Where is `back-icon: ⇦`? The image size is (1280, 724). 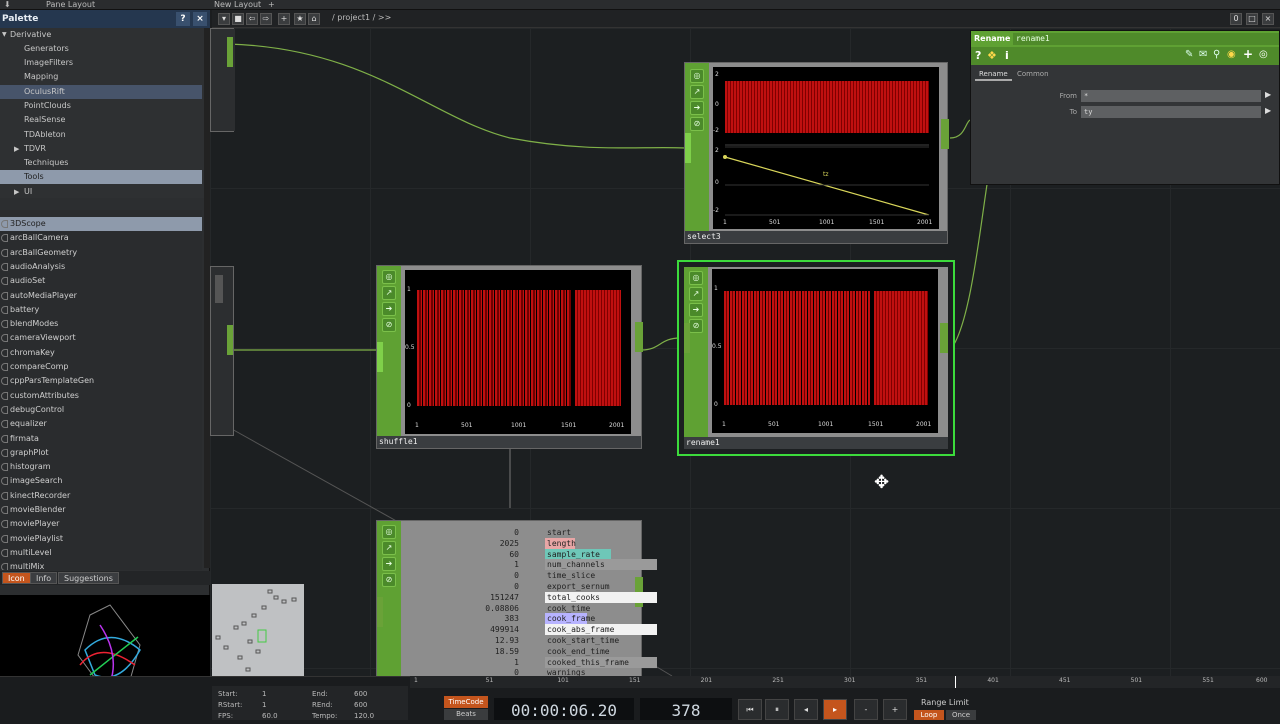 back-icon: ⇦ is located at coordinates (252, 19).